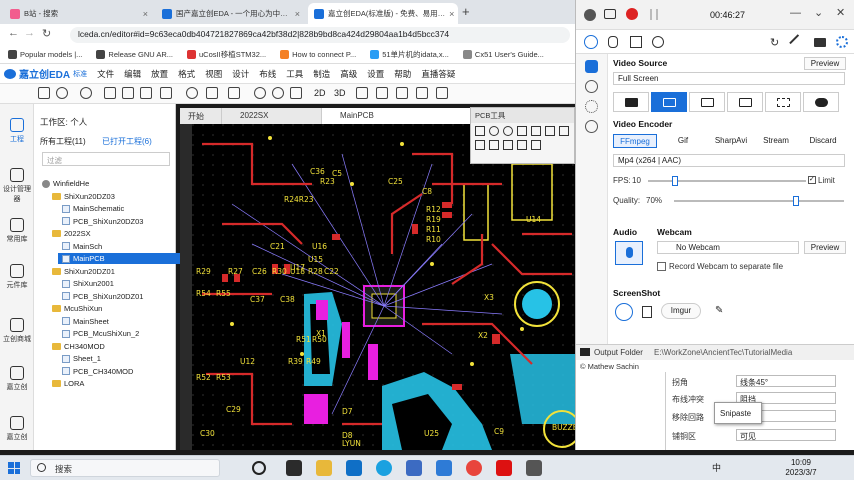 Image resolution: width=854 pixels, height=480 pixels. What do you see at coordinates (591, 86) in the screenshot?
I see `history-icon` at bounding box center [591, 86].